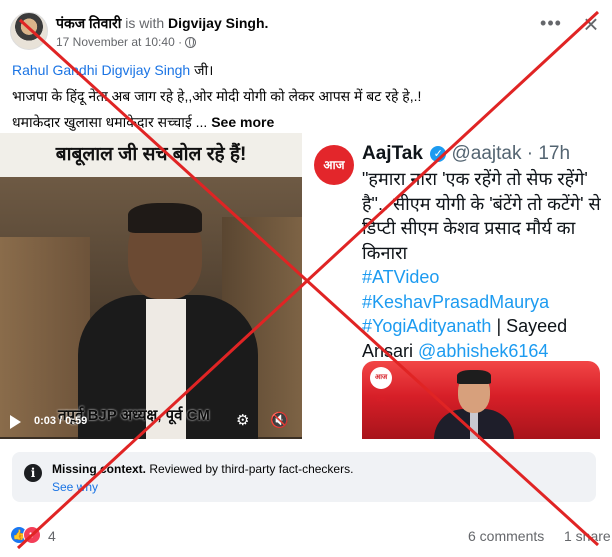 The image size is (612, 557). Describe the element at coordinates (75, 487) in the screenshot. I see `see-why-link: See why` at that location.